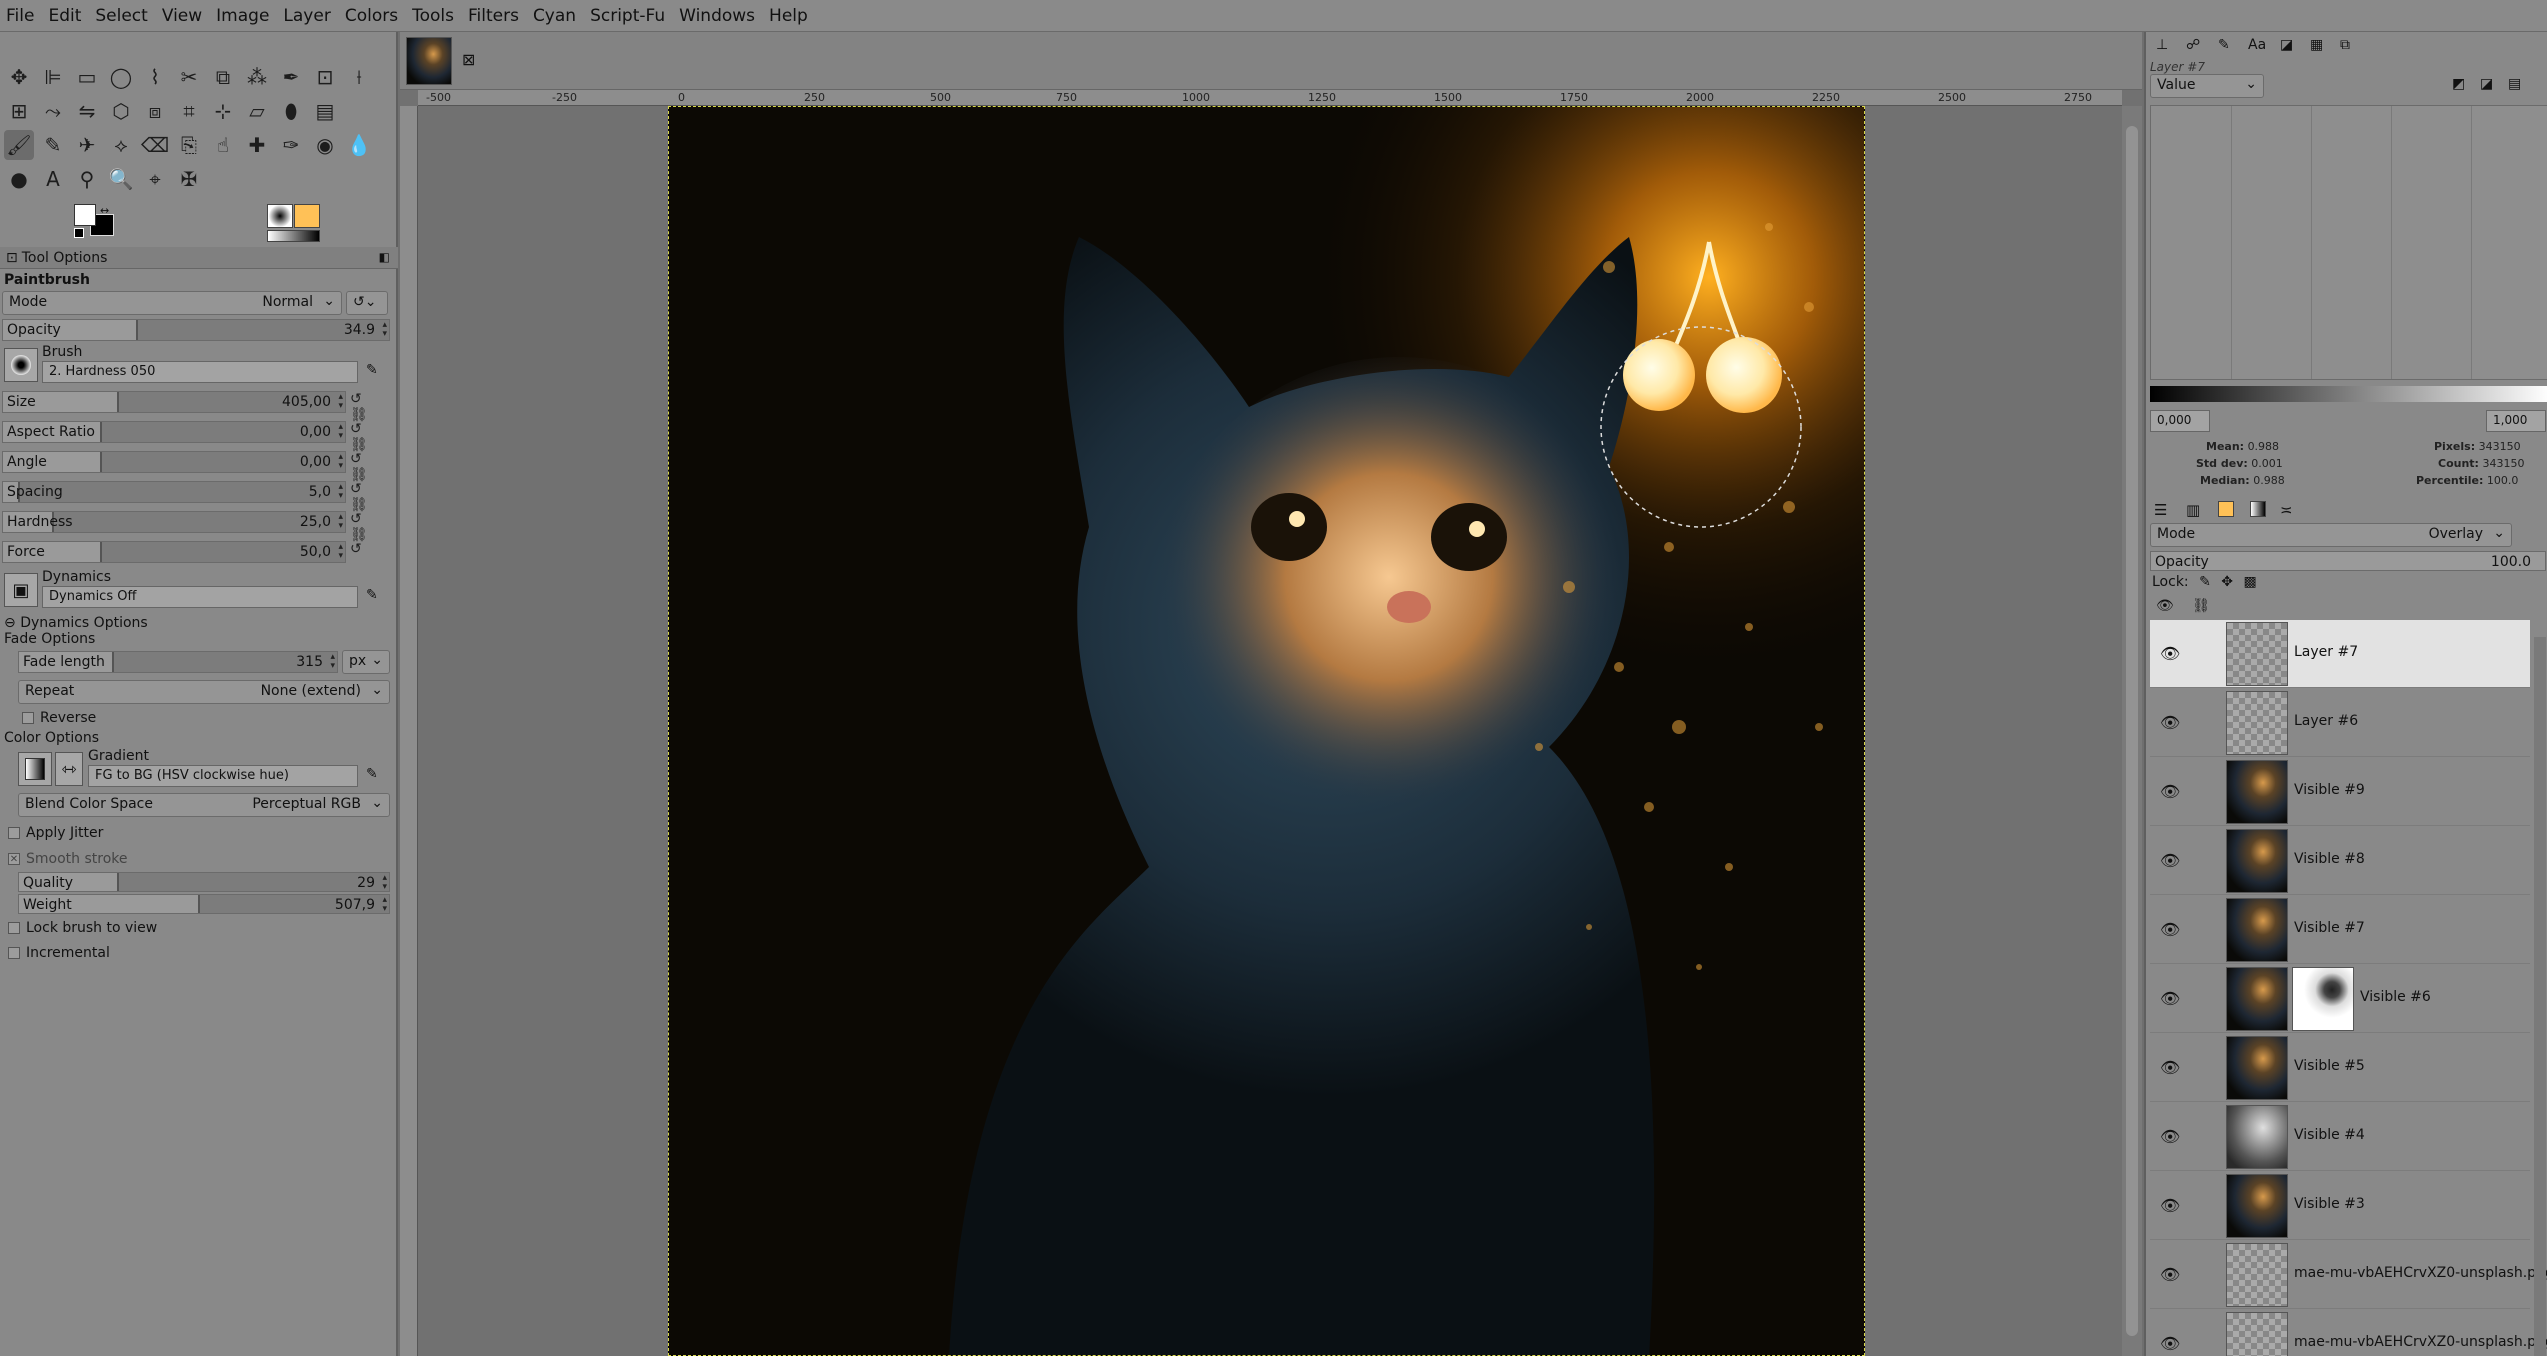 The image size is (2547, 1356). What do you see at coordinates (53, 111) in the screenshot?
I see `warp-transform-tool-icon: ⤳` at bounding box center [53, 111].